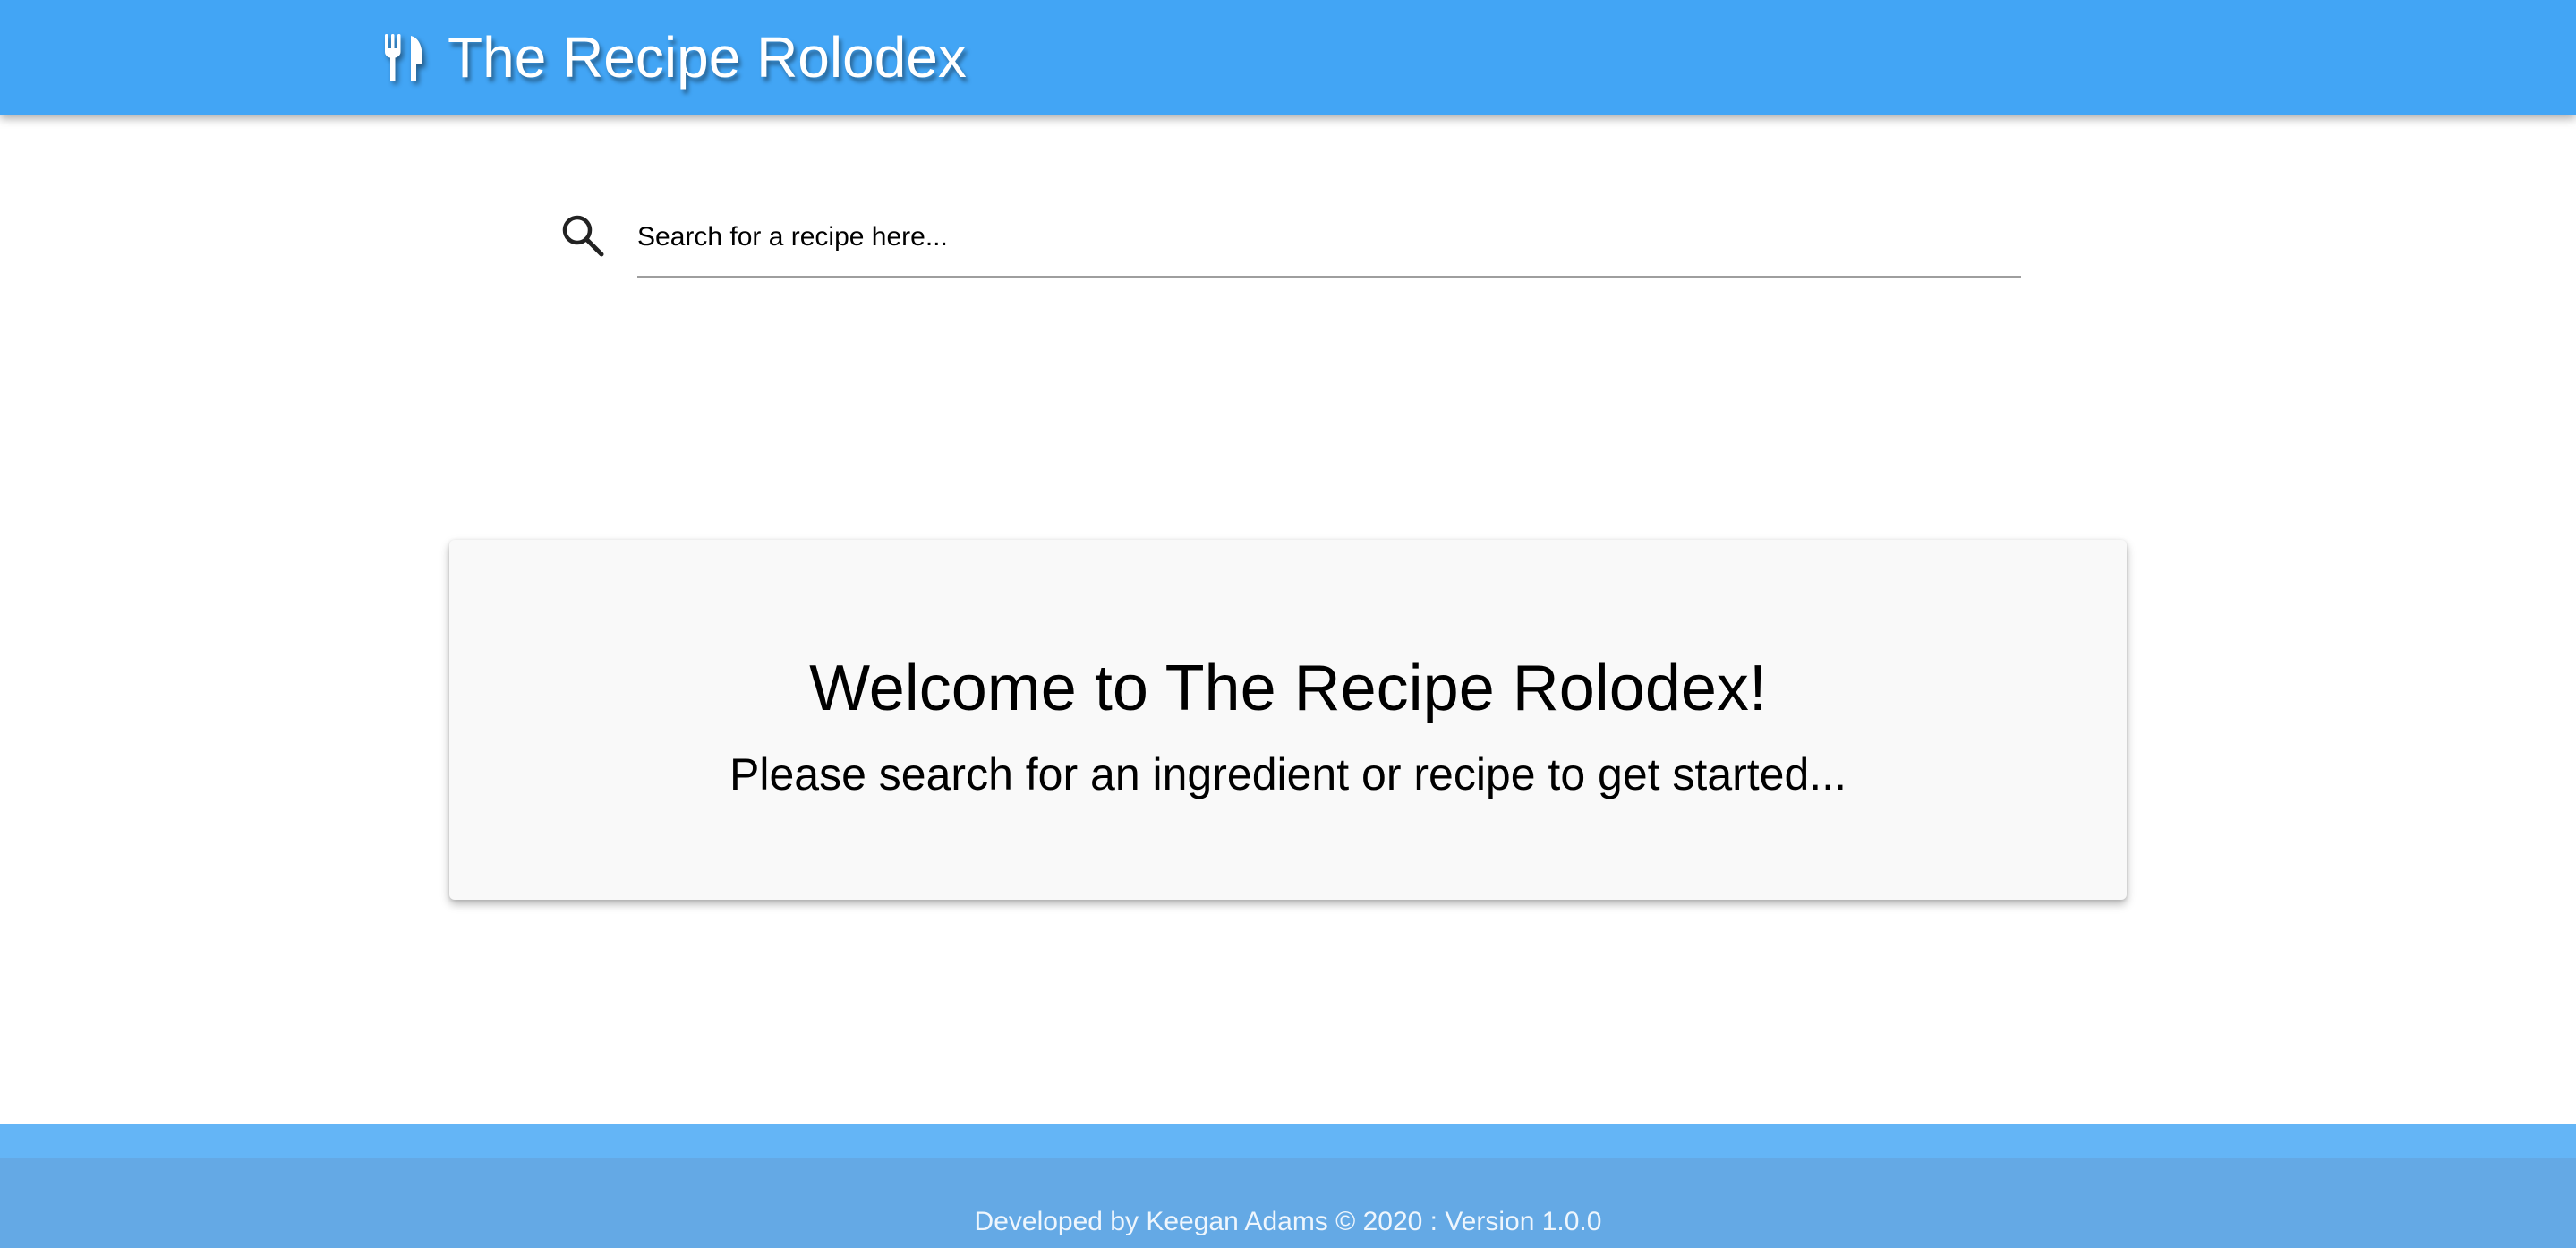 Image resolution: width=2576 pixels, height=1248 pixels. I want to click on search-icon, so click(582, 235).